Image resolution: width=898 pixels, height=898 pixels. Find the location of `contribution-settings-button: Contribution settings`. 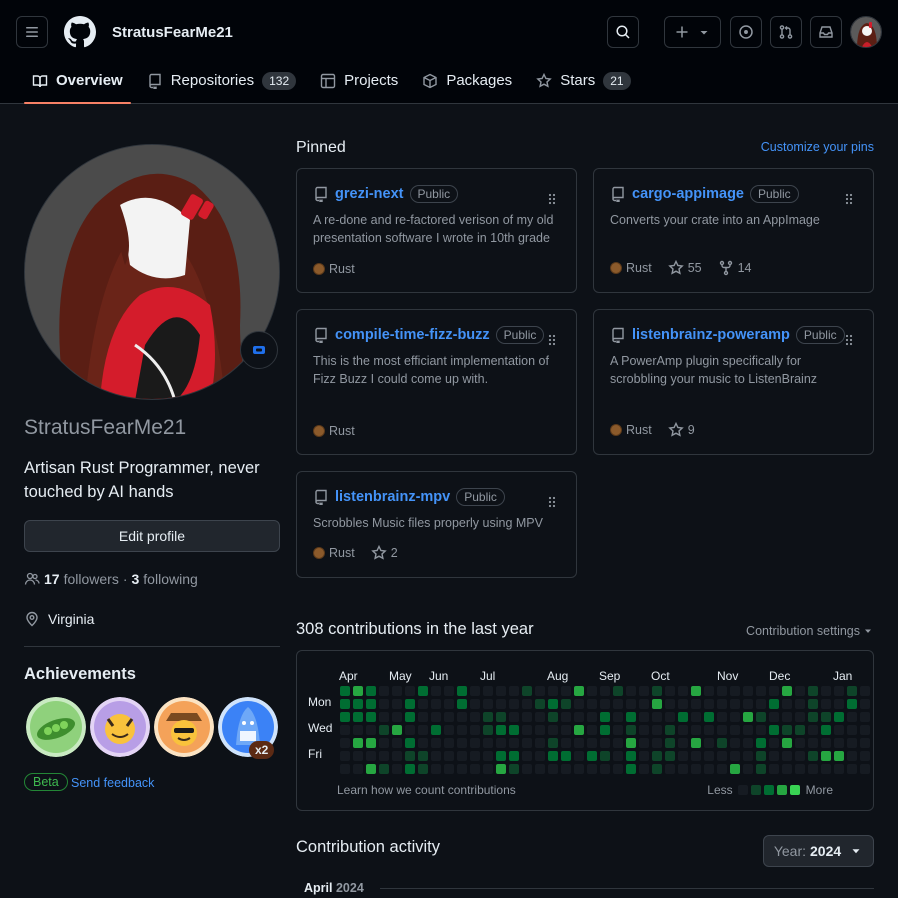

contribution-settings-button: Contribution settings is located at coordinates (810, 631).